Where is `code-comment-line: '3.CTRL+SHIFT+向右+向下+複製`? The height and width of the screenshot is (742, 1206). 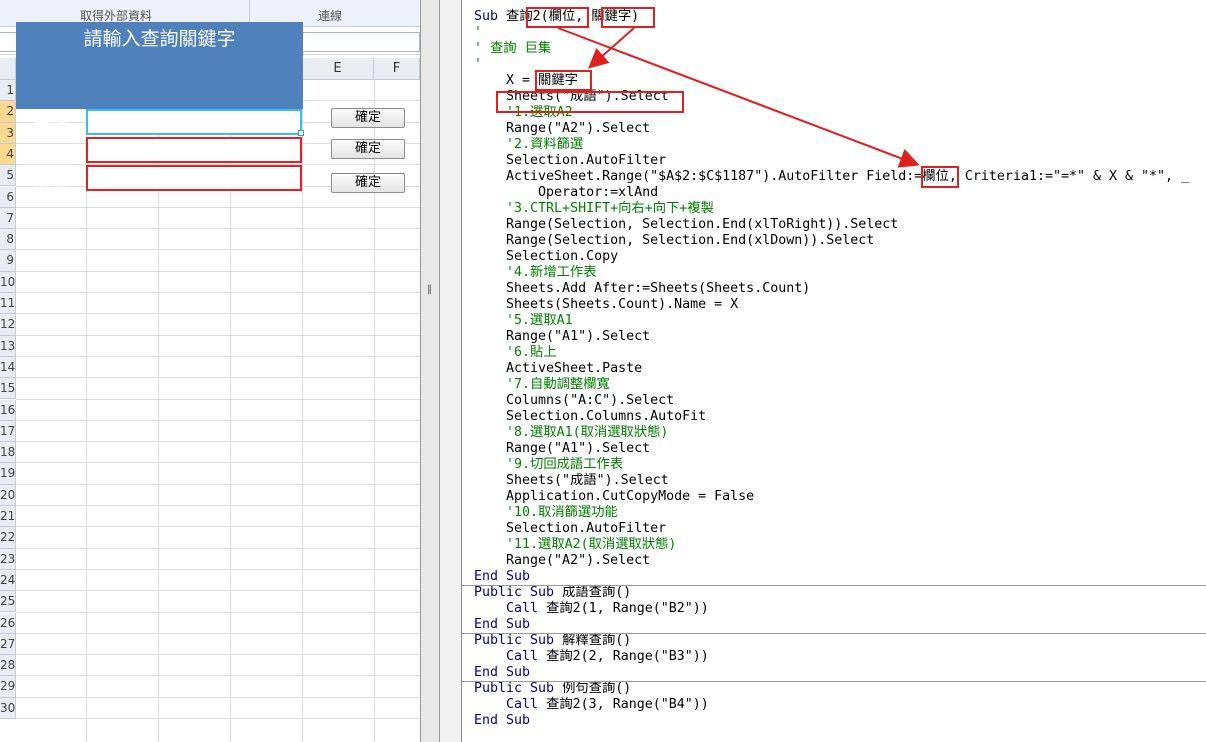 code-comment-line: '3.CTRL+SHIFT+向右+向下+複製 is located at coordinates (594, 209).